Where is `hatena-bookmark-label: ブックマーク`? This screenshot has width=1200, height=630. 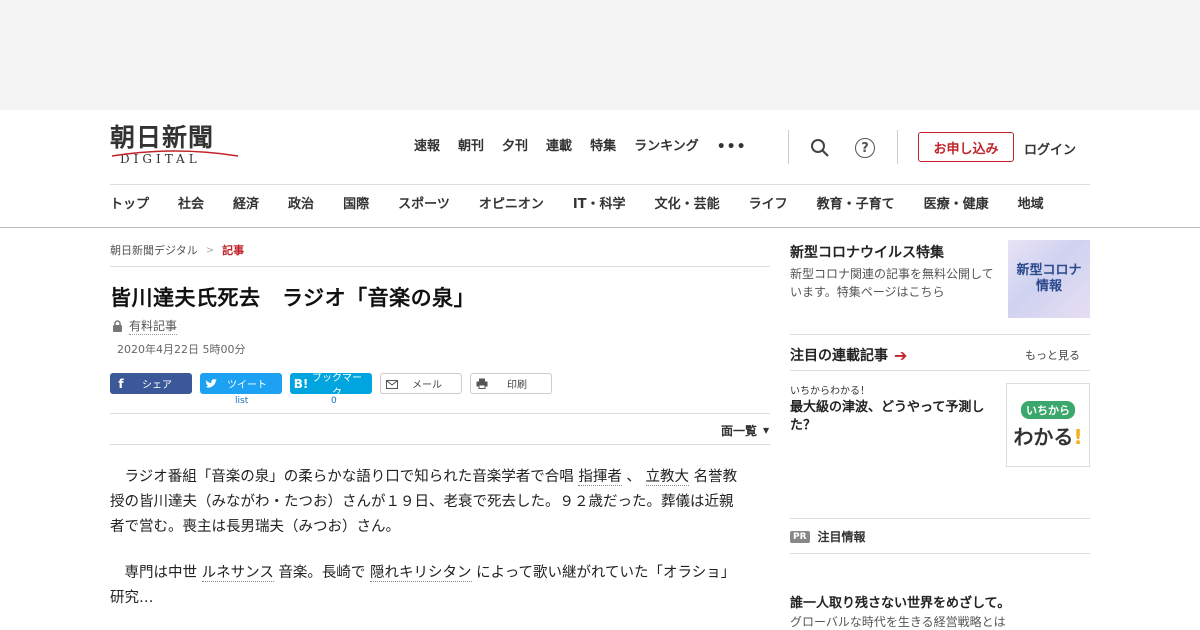
hatena-bookmark-label: ブックマーク is located at coordinates (337, 385).